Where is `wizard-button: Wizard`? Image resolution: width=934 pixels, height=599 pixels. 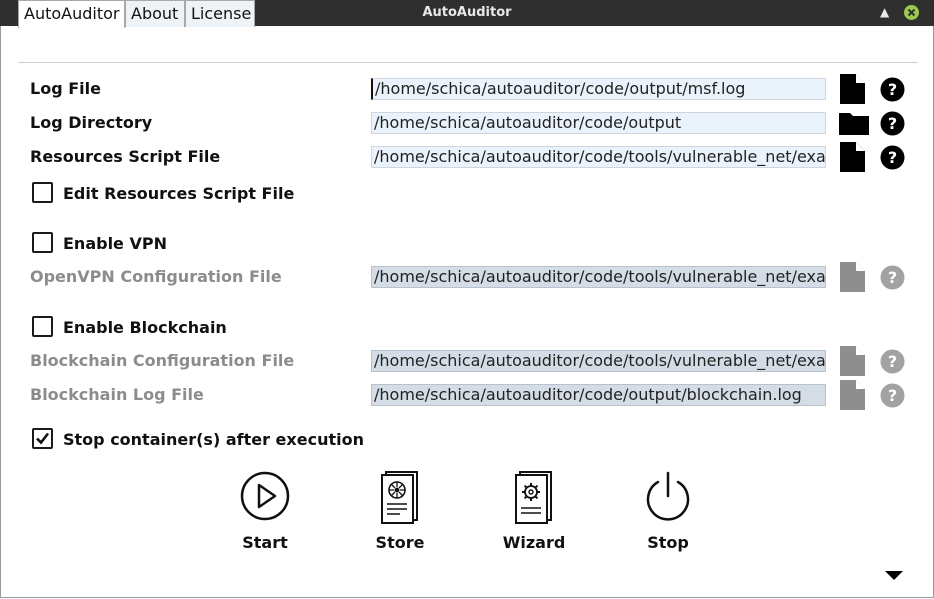 wizard-button: Wizard is located at coordinates (534, 511).